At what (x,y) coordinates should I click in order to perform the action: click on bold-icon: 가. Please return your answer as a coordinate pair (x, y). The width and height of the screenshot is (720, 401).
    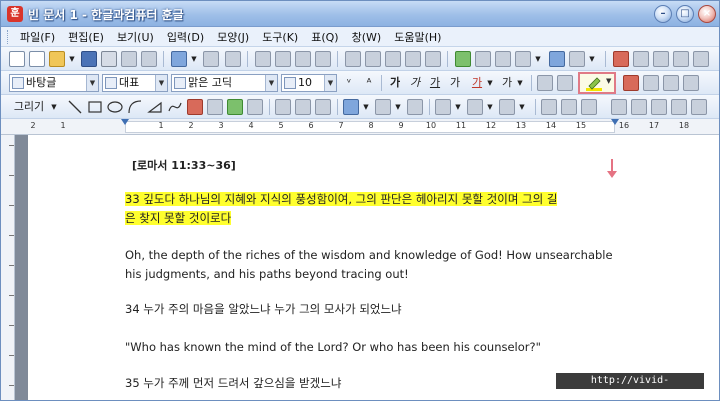
    Looking at the image, I should click on (395, 83).